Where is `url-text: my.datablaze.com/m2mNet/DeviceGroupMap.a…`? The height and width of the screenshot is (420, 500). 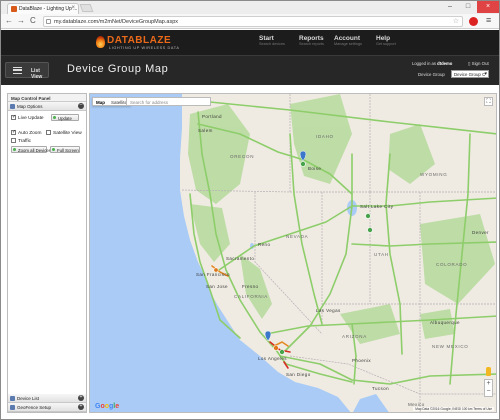 url-text: my.datablaze.com/m2mNet/DeviceGroupMap.a… is located at coordinates (116, 22).